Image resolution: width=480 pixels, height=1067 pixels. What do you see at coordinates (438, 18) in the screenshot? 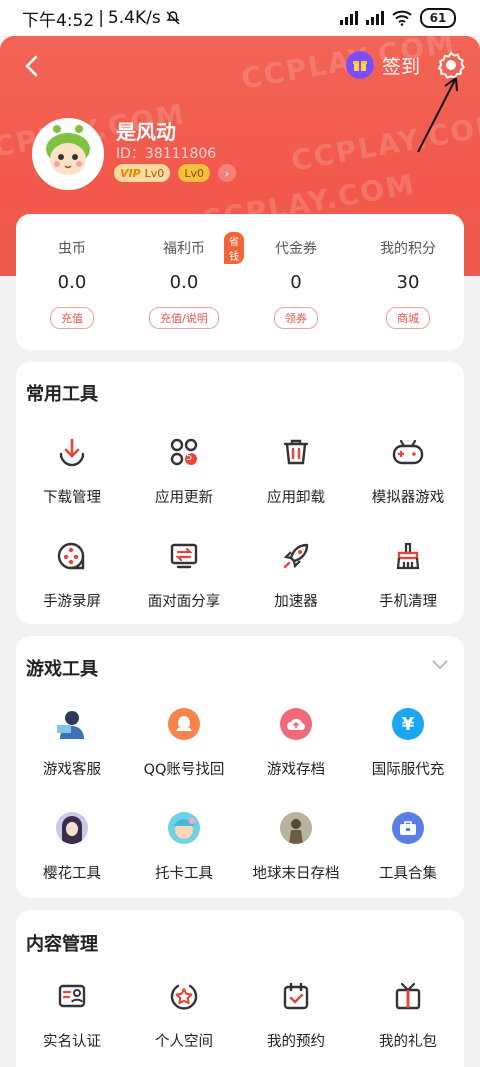
I see `battery-indicator: 61` at bounding box center [438, 18].